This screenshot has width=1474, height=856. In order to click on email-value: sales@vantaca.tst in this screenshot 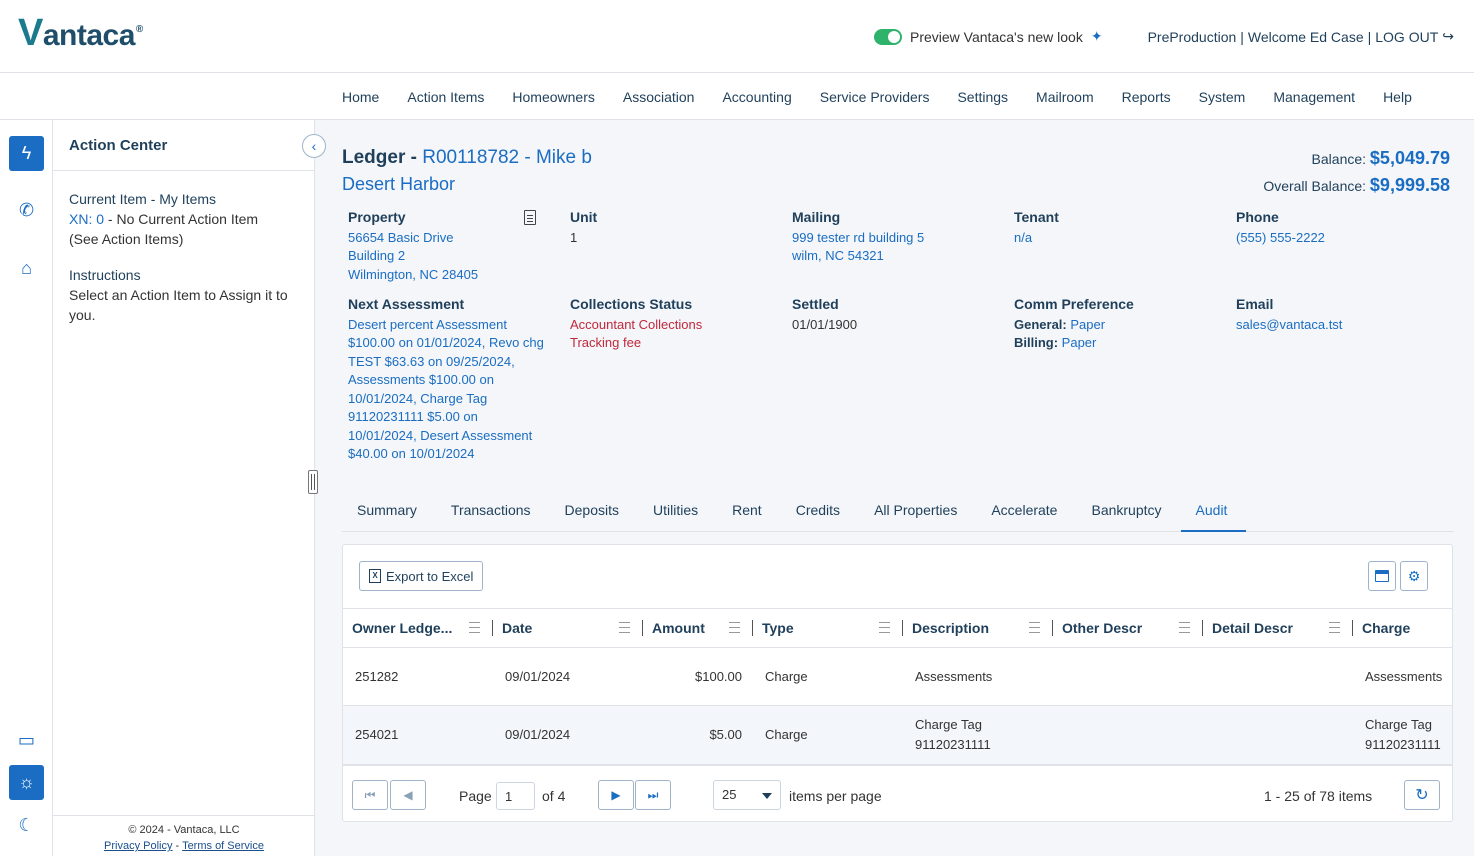, I will do `click(1341, 325)`.